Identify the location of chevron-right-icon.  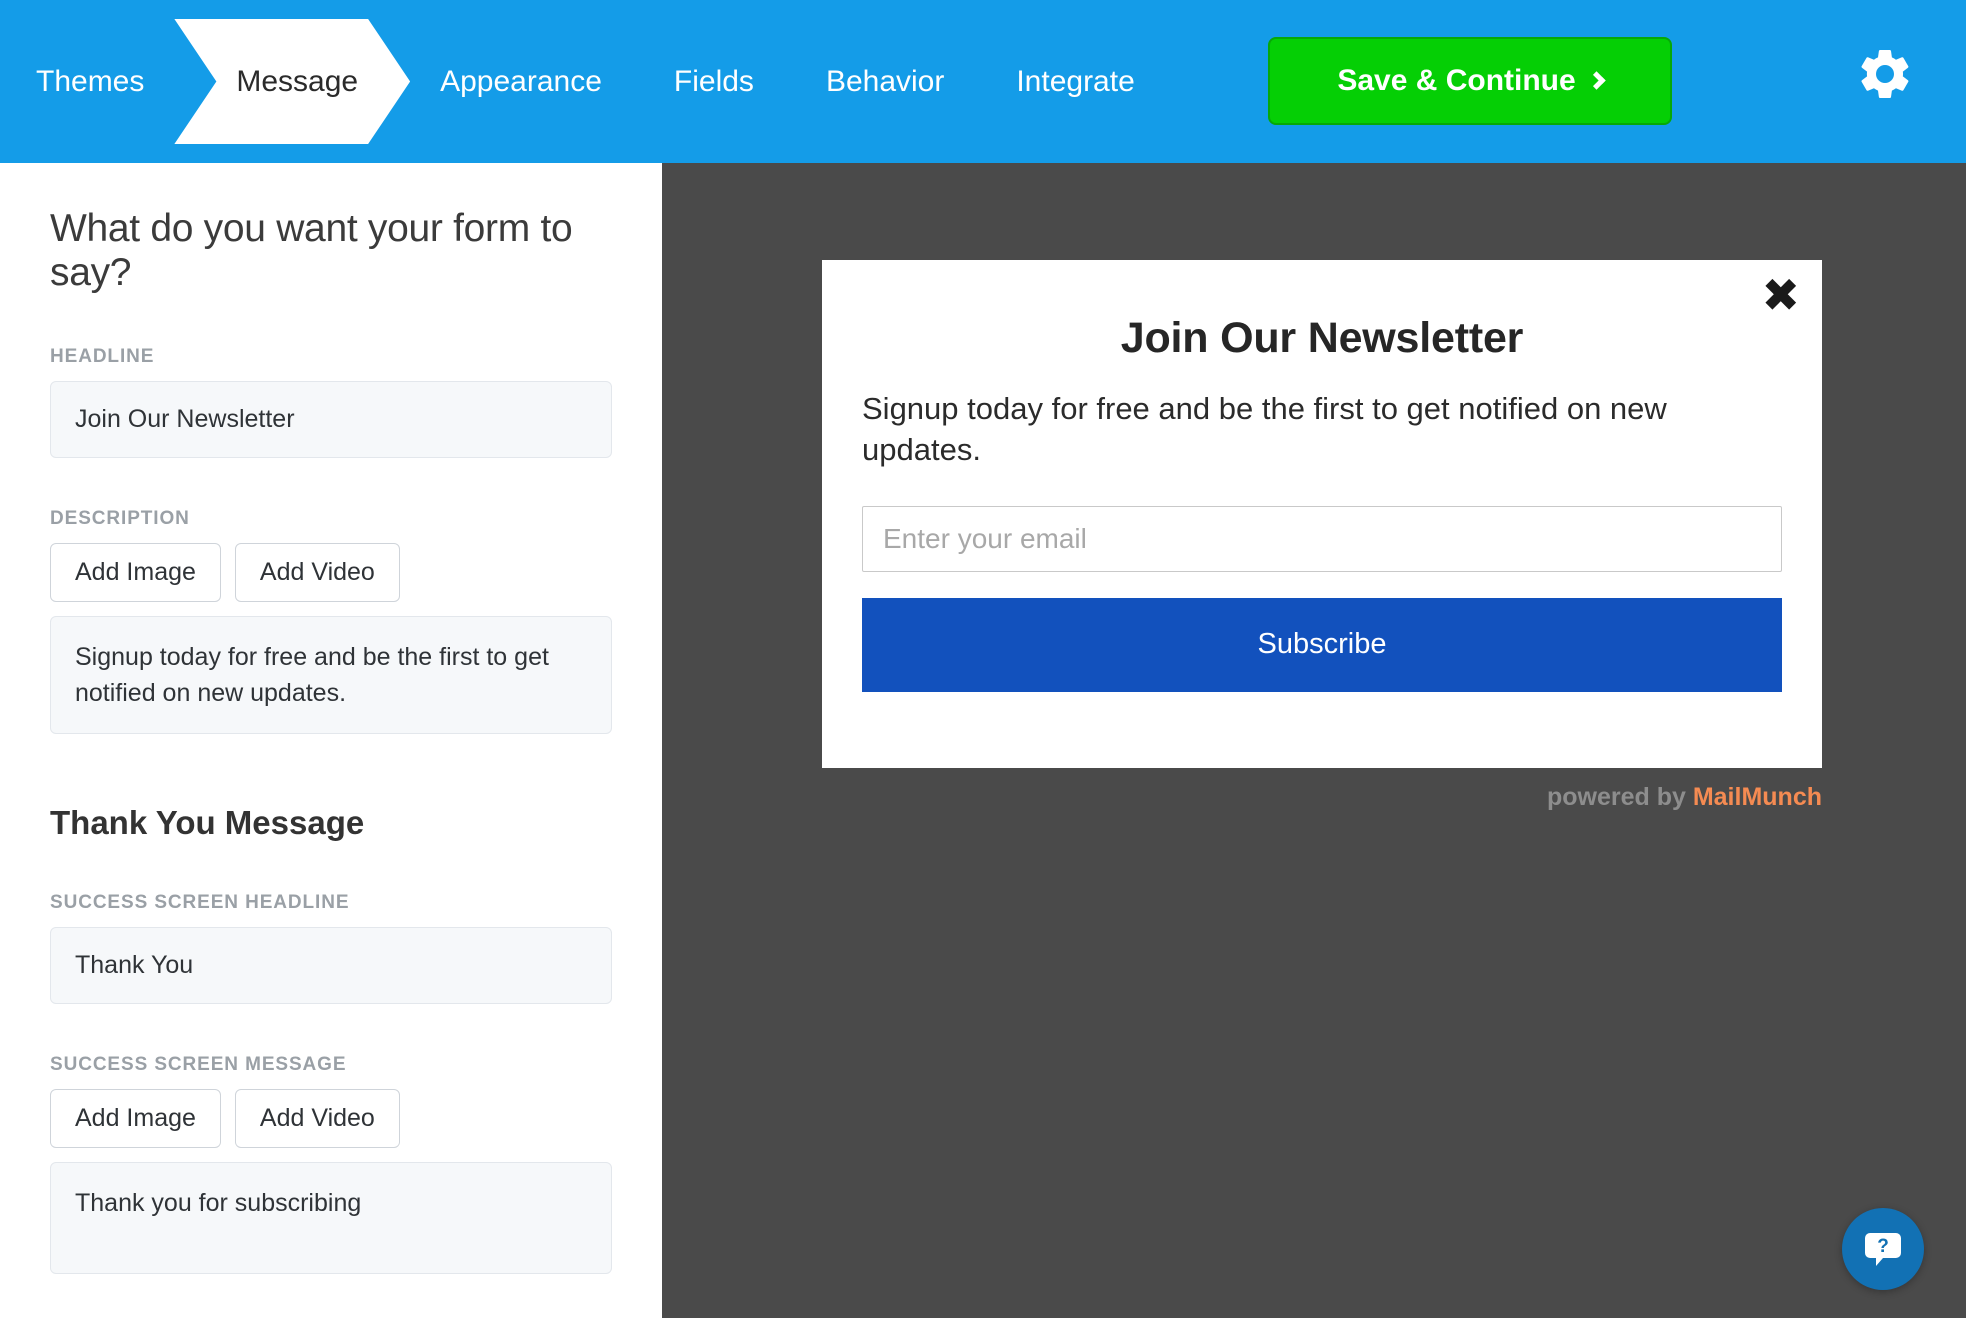
(1596, 80).